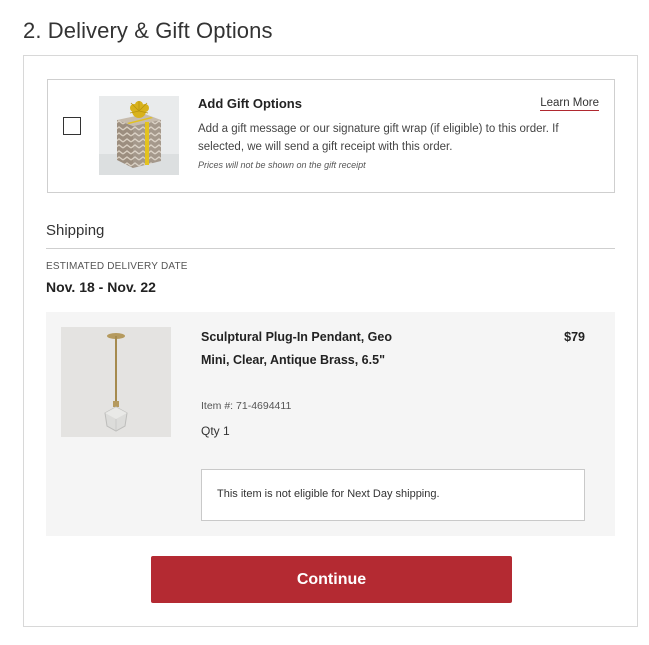 The image size is (649, 645). What do you see at coordinates (117, 266) in the screenshot?
I see `estimated-delivery-label: ESTIMATED DELIVERY DATE` at bounding box center [117, 266].